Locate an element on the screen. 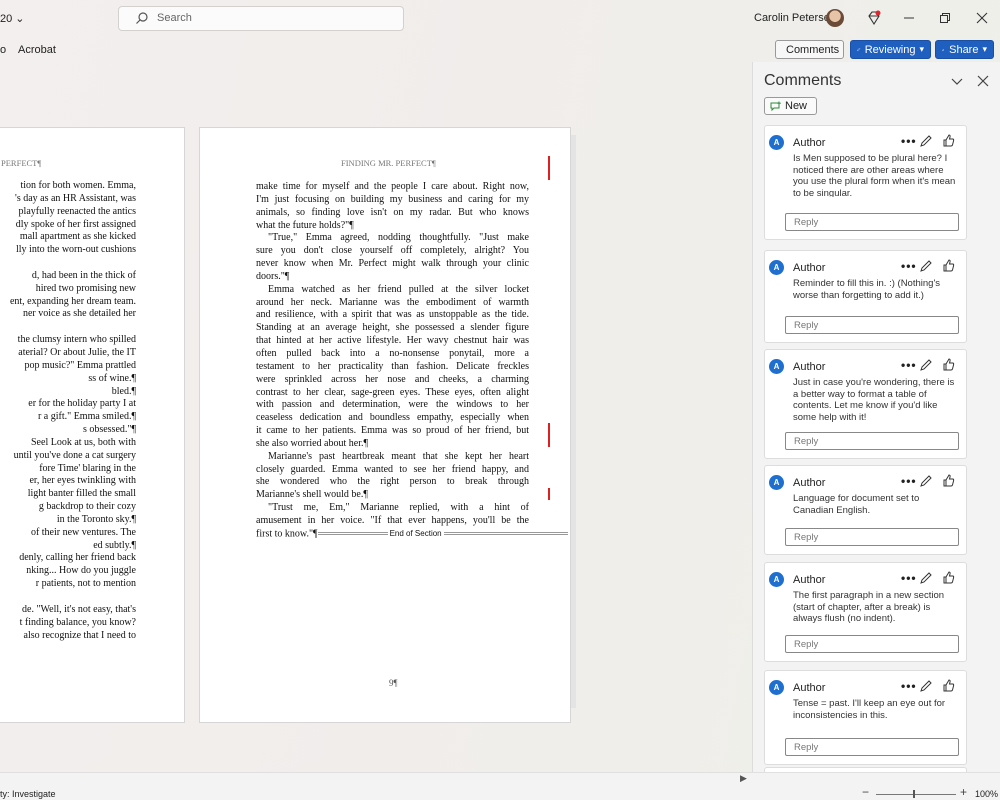 The image size is (1000, 800). avatar is located at coordinates (835, 18).